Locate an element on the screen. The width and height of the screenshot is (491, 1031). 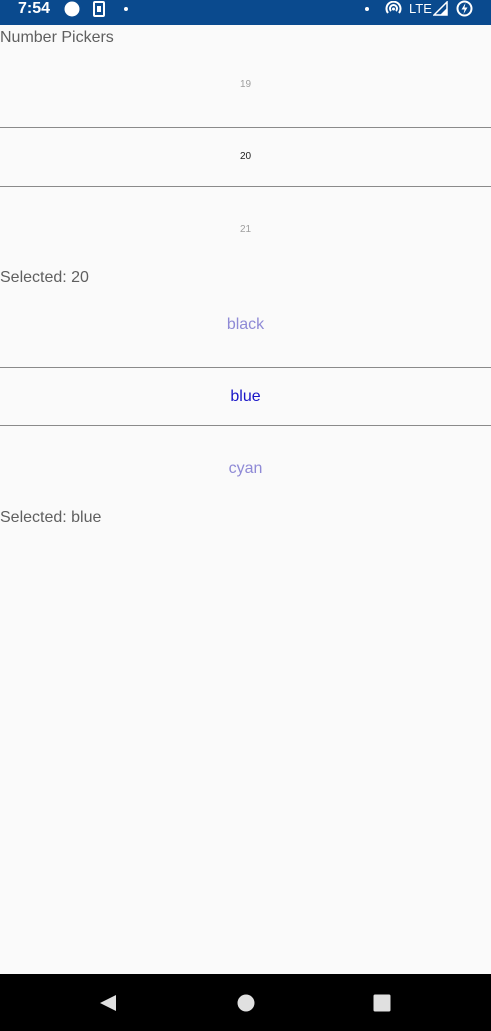
status-bar: 7:54 LTE is located at coordinates (245, 12).